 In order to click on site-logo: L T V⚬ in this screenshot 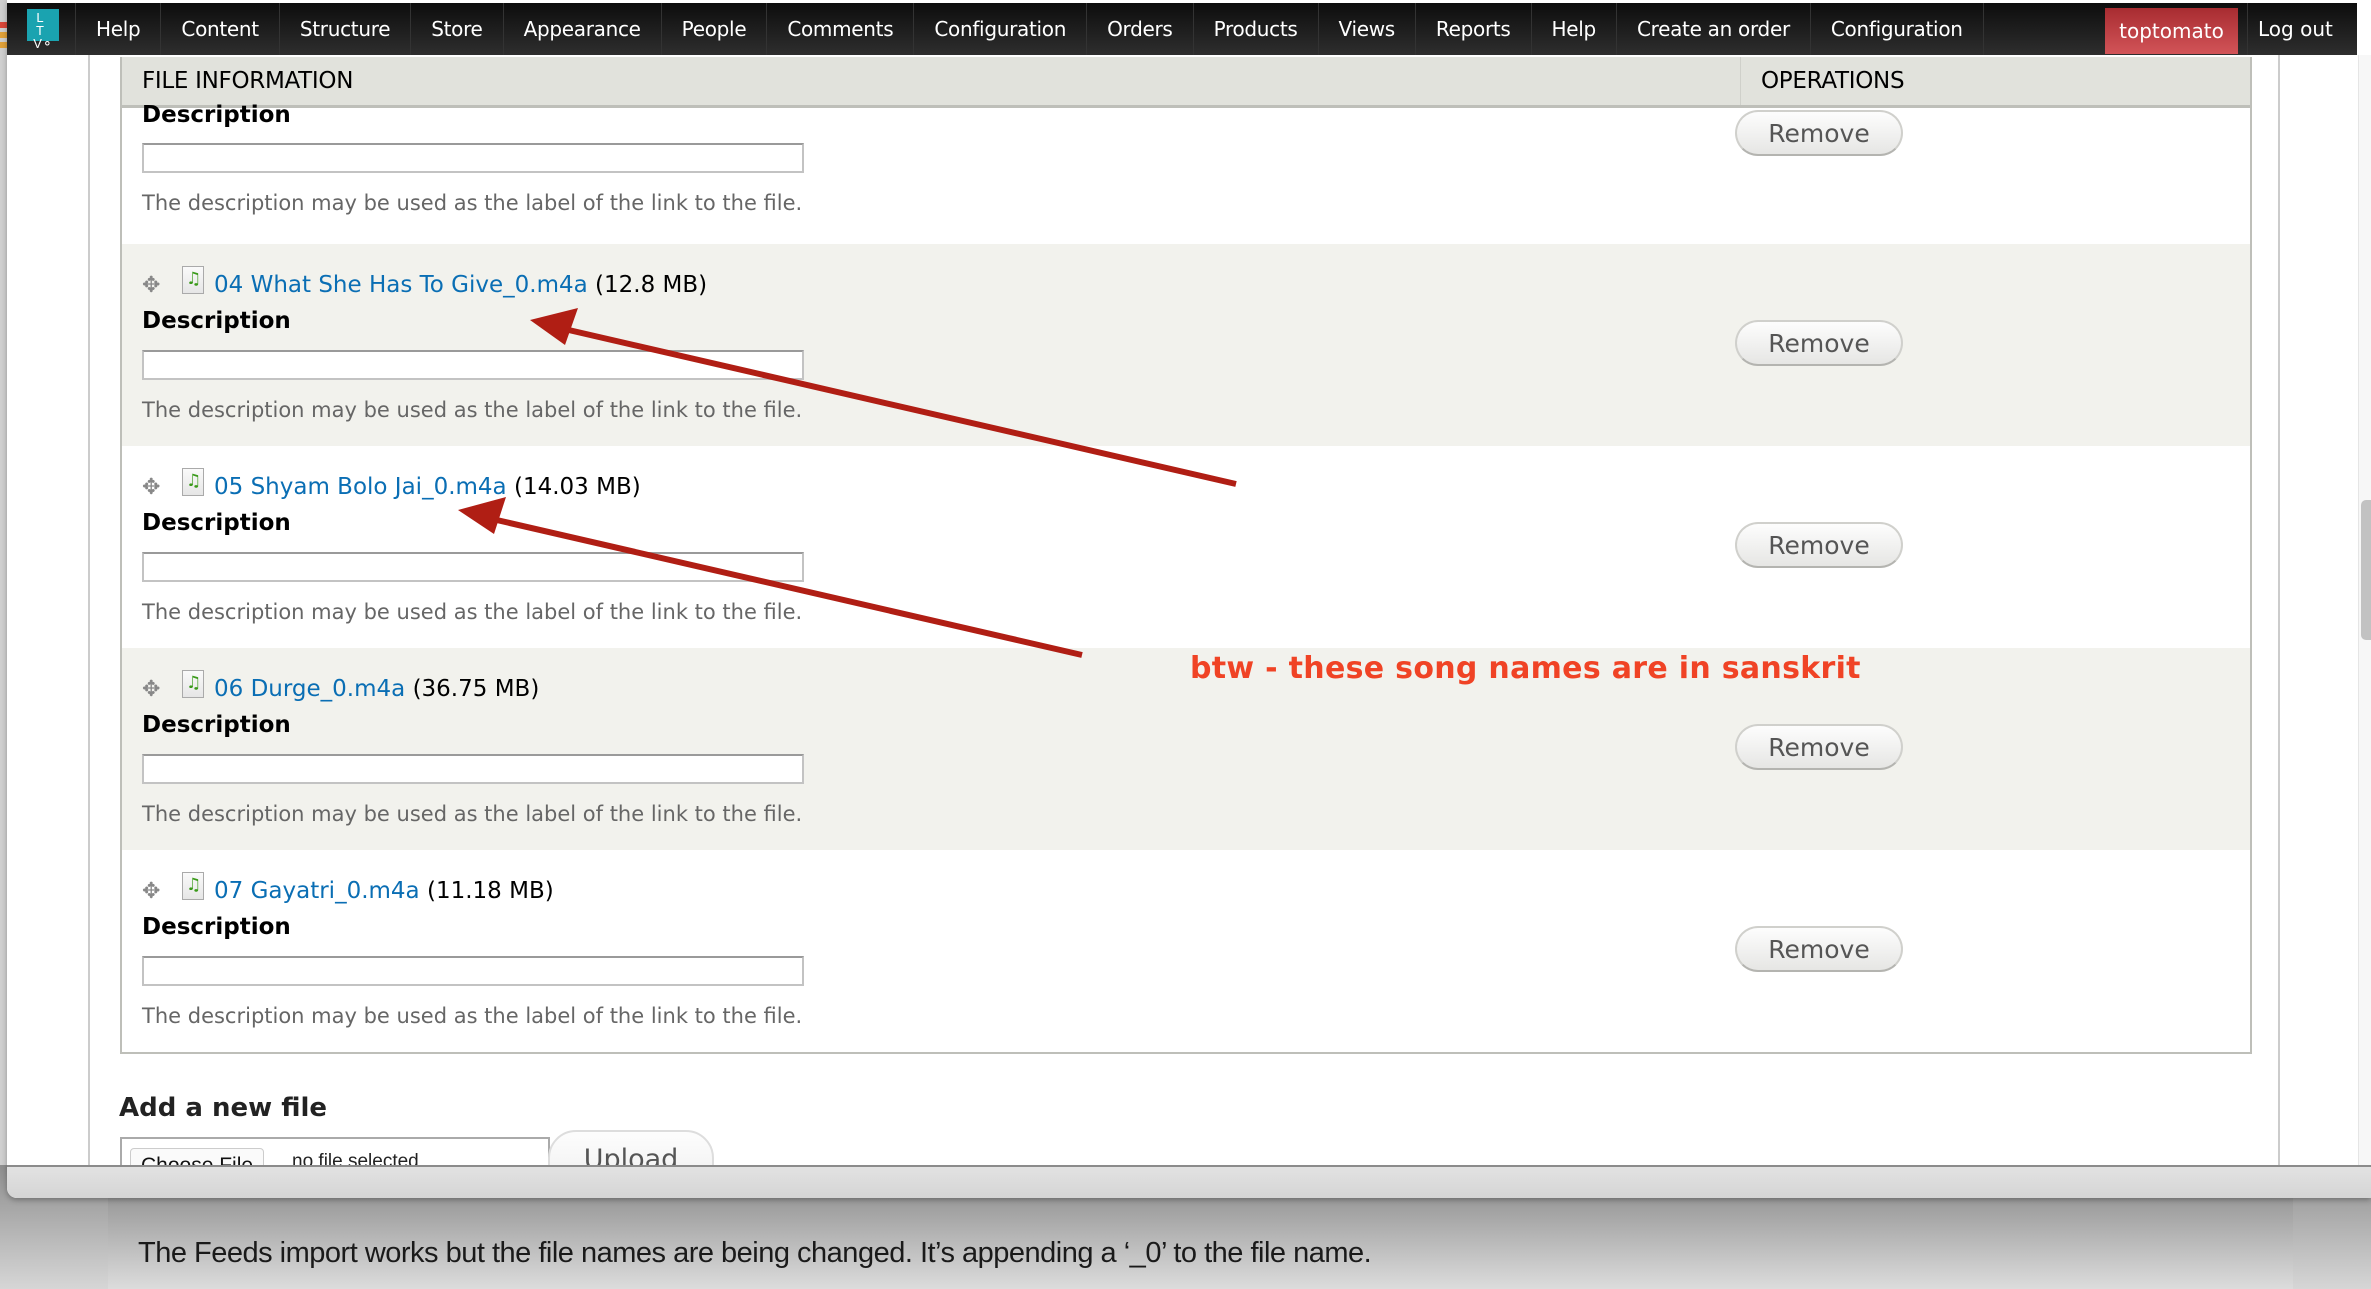, I will do `click(43, 29)`.